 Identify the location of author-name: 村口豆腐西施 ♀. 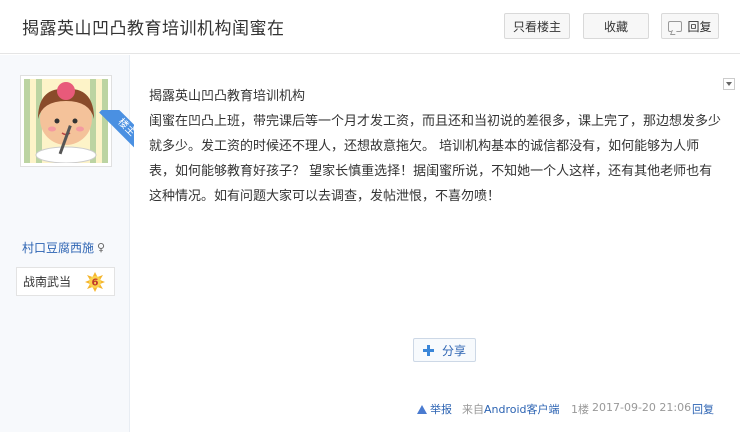
(63, 247).